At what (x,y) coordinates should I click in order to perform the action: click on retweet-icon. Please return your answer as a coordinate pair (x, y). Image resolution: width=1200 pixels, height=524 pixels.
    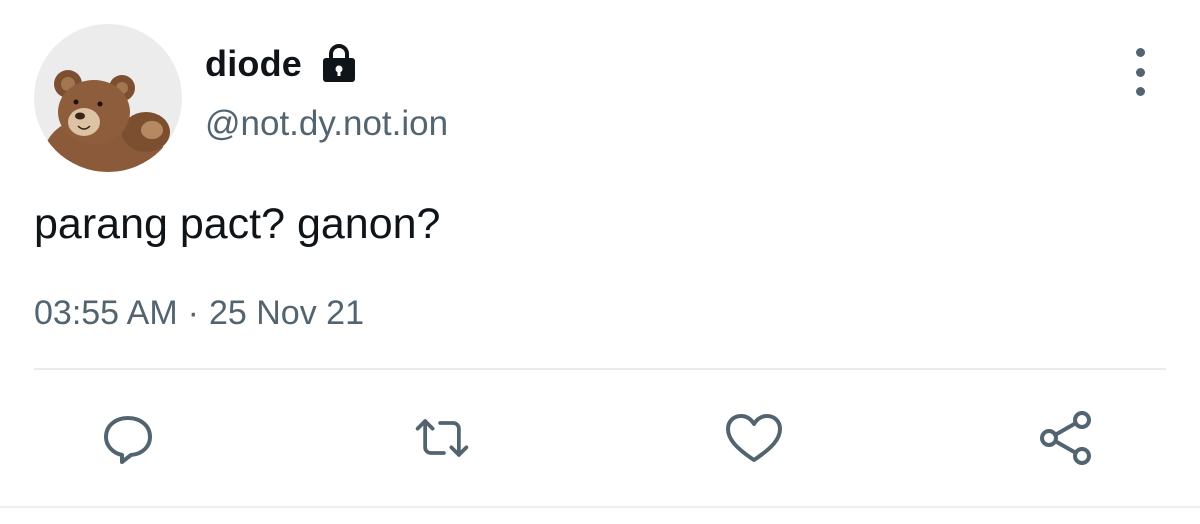
    Looking at the image, I should click on (442, 438).